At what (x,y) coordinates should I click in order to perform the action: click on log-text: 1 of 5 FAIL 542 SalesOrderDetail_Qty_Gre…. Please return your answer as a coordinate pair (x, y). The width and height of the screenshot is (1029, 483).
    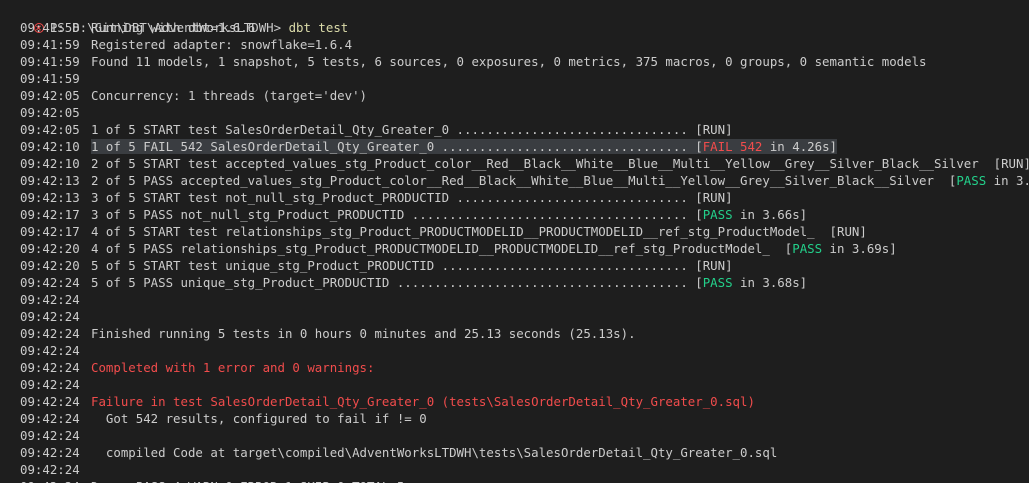
    Looking at the image, I should click on (397, 146).